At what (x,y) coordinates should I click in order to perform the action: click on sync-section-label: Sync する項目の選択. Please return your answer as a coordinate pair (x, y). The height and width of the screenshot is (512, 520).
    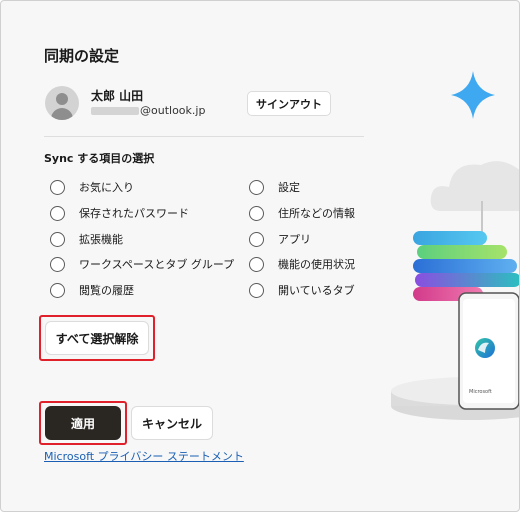
    Looking at the image, I should click on (99, 158).